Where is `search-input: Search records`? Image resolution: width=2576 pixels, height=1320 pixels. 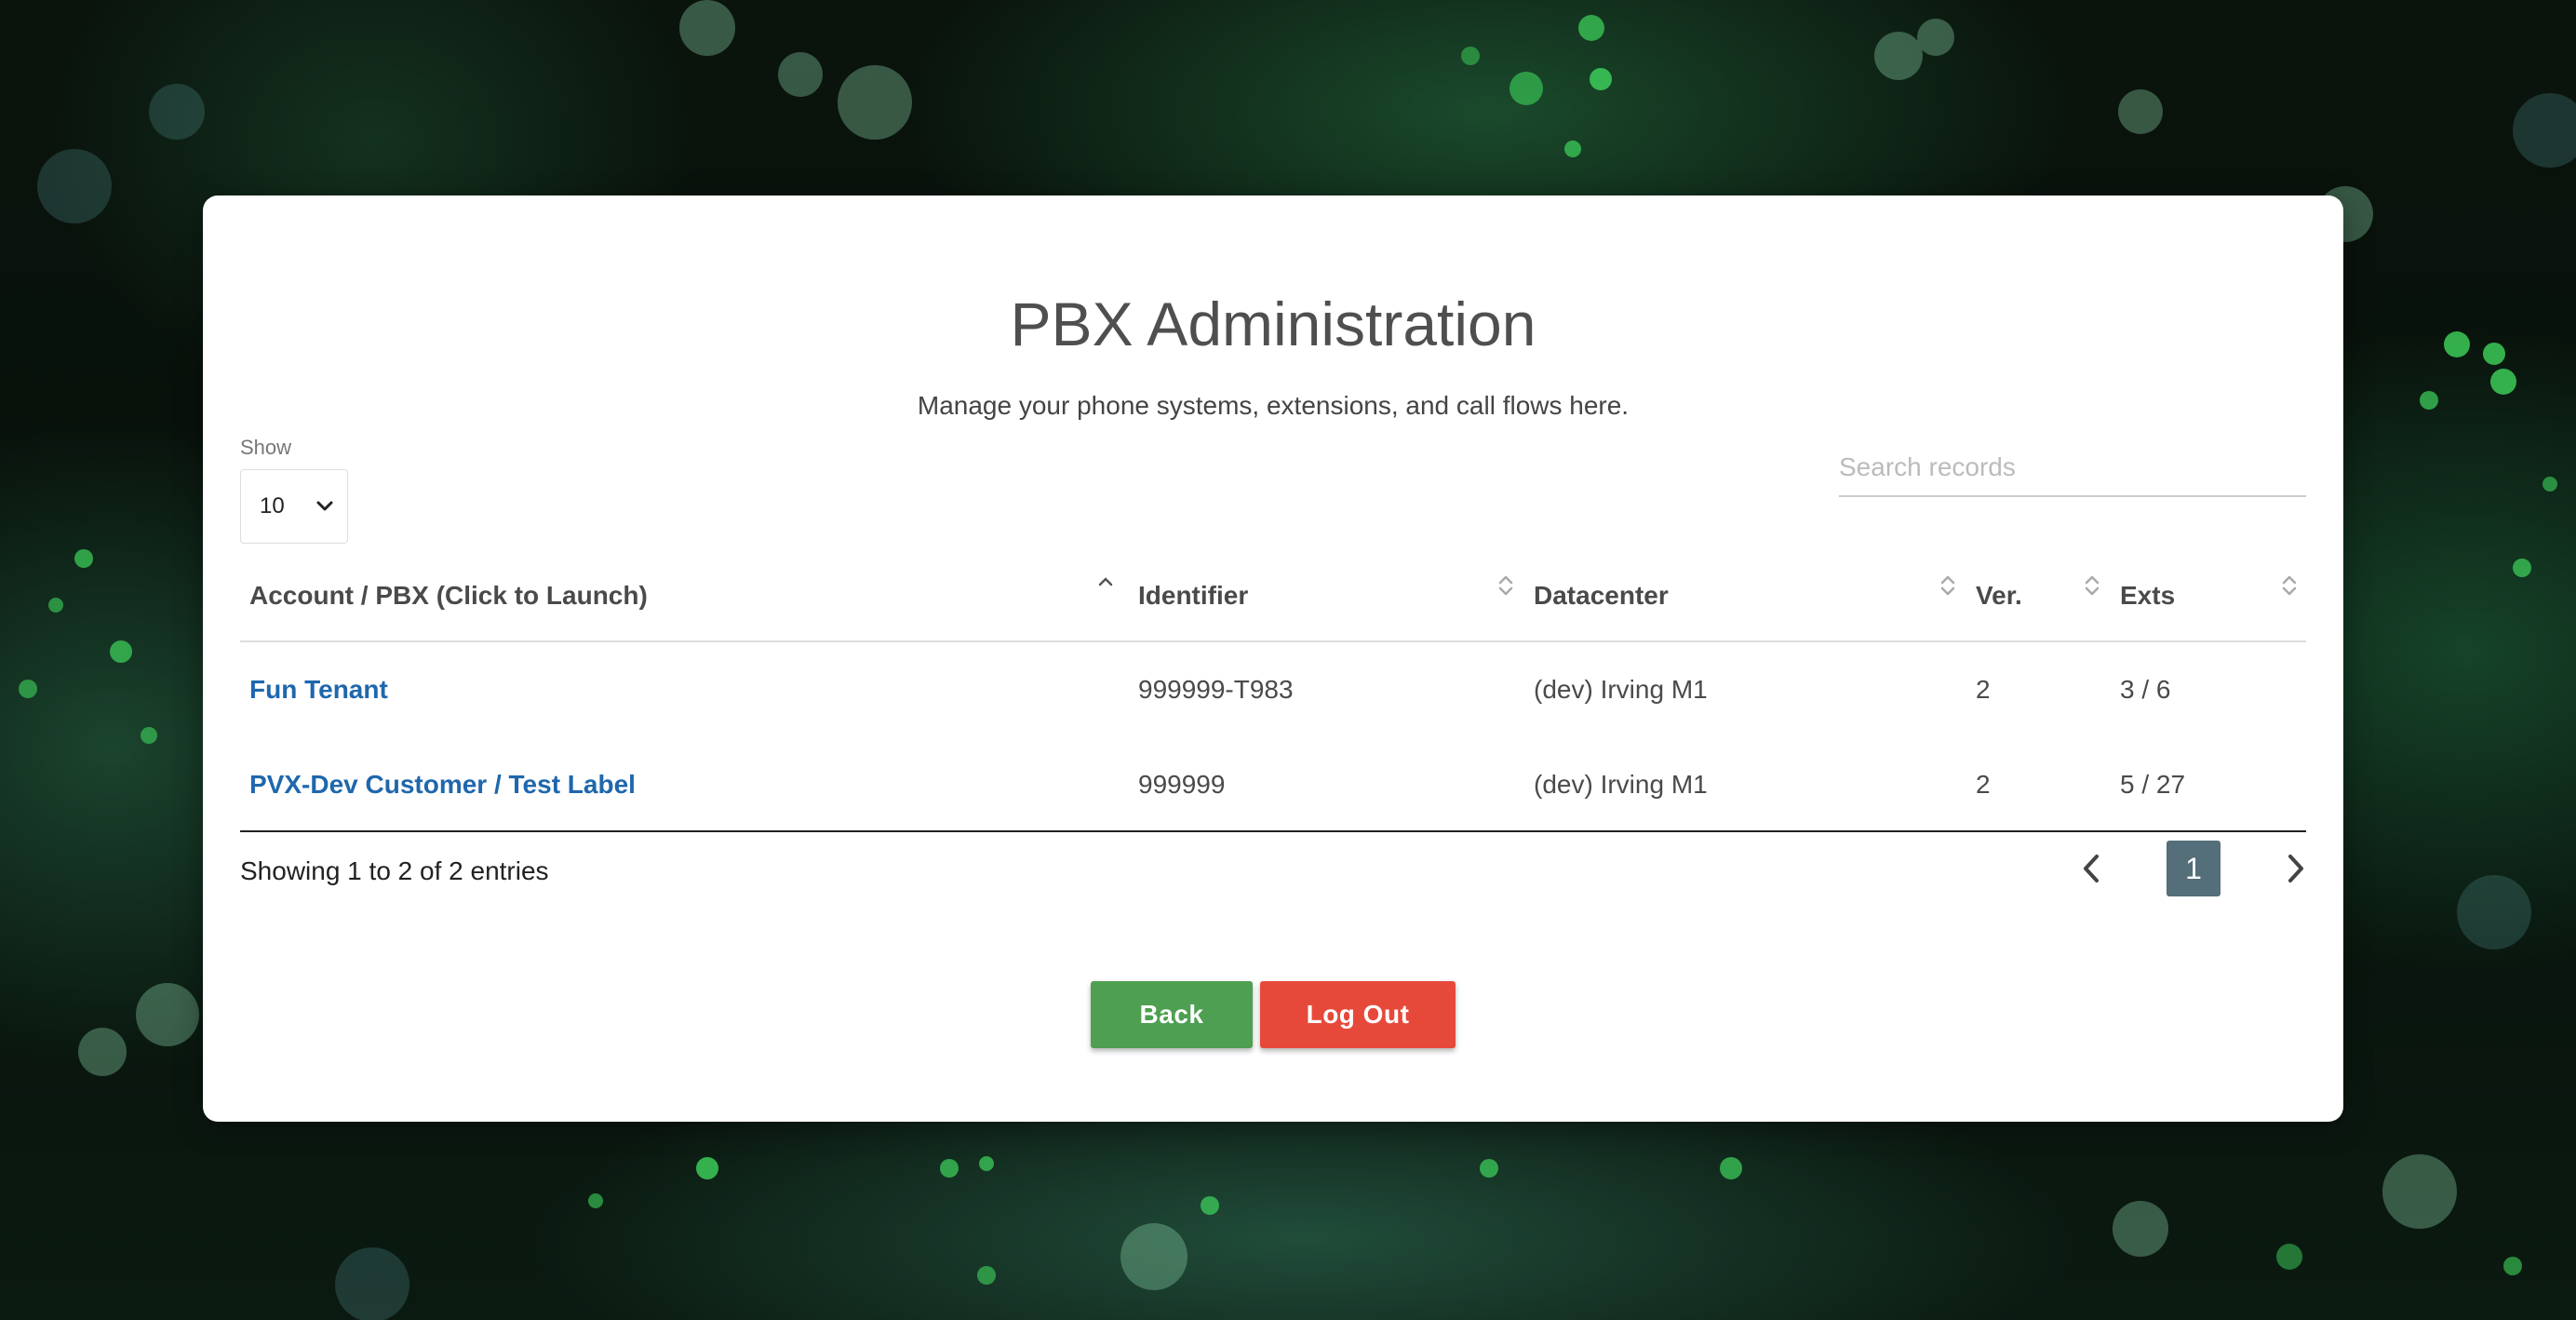 search-input: Search records is located at coordinates (2072, 471).